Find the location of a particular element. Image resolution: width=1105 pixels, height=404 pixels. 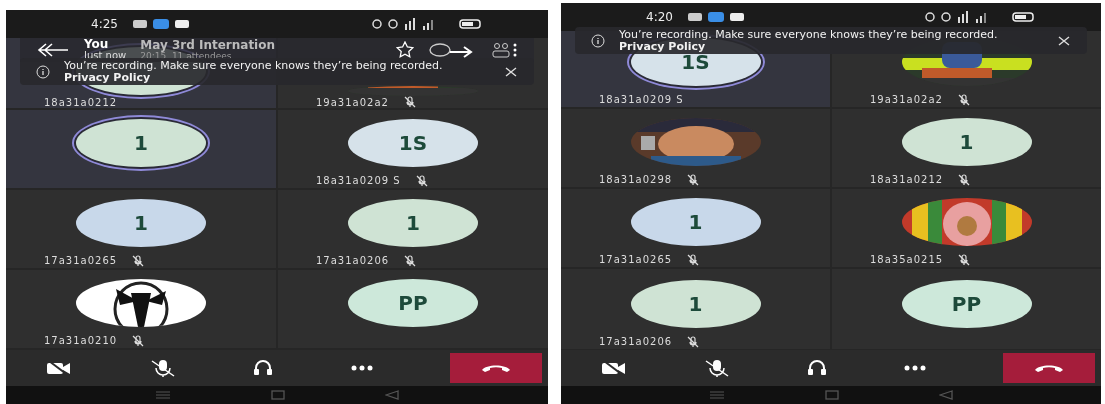

avatar: 1S is located at coordinates (413, 143).